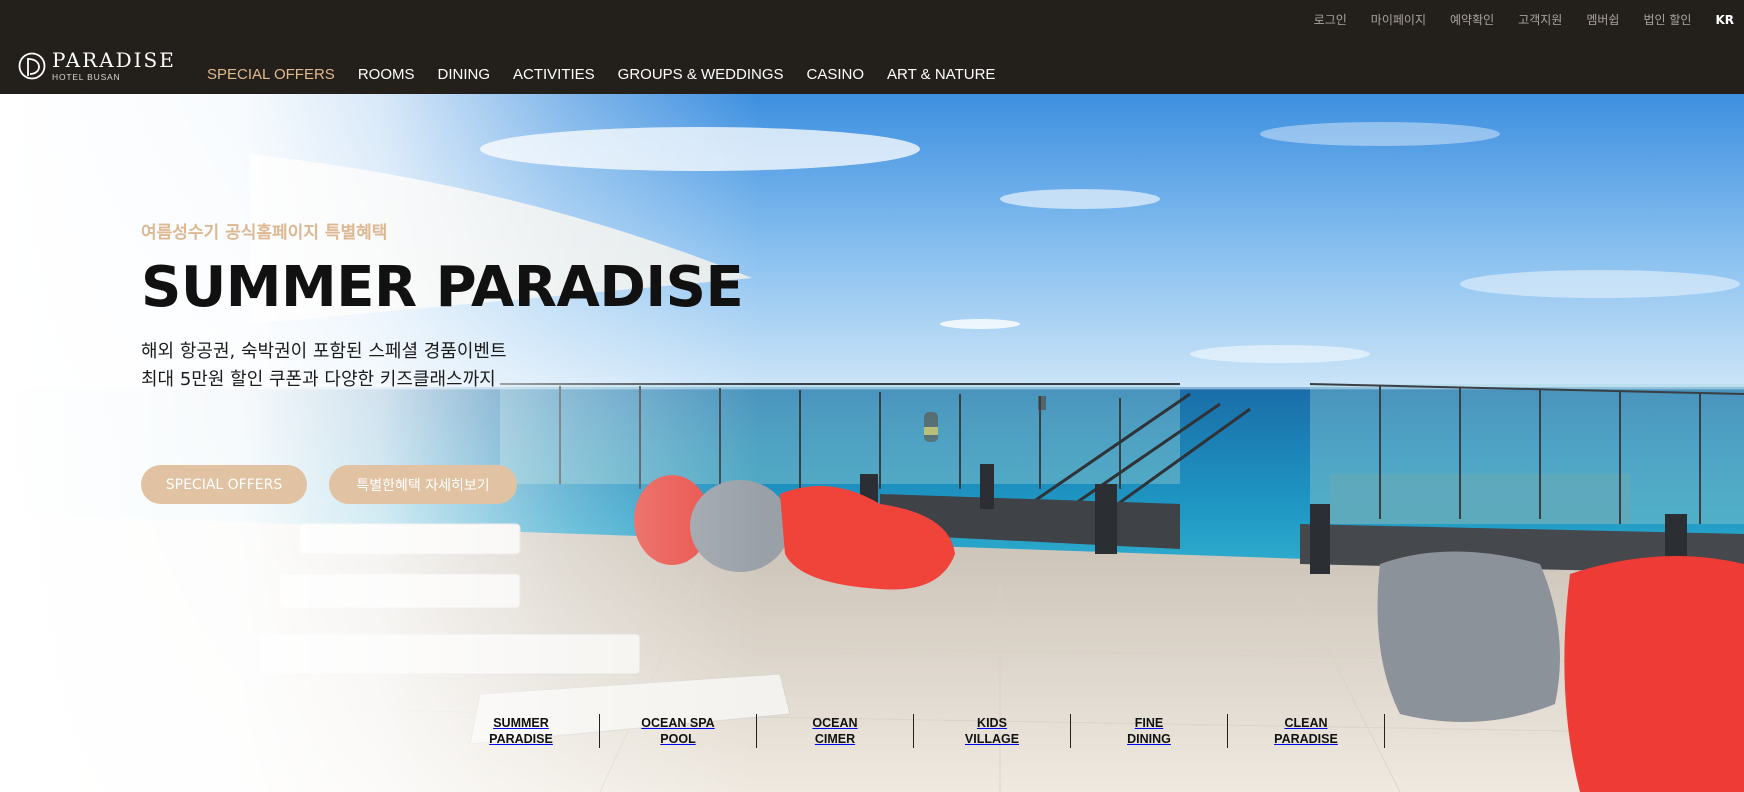 The height and width of the screenshot is (792, 1744). What do you see at coordinates (442, 287) in the screenshot?
I see `hero-title: SUMMER PARADISE` at bounding box center [442, 287].